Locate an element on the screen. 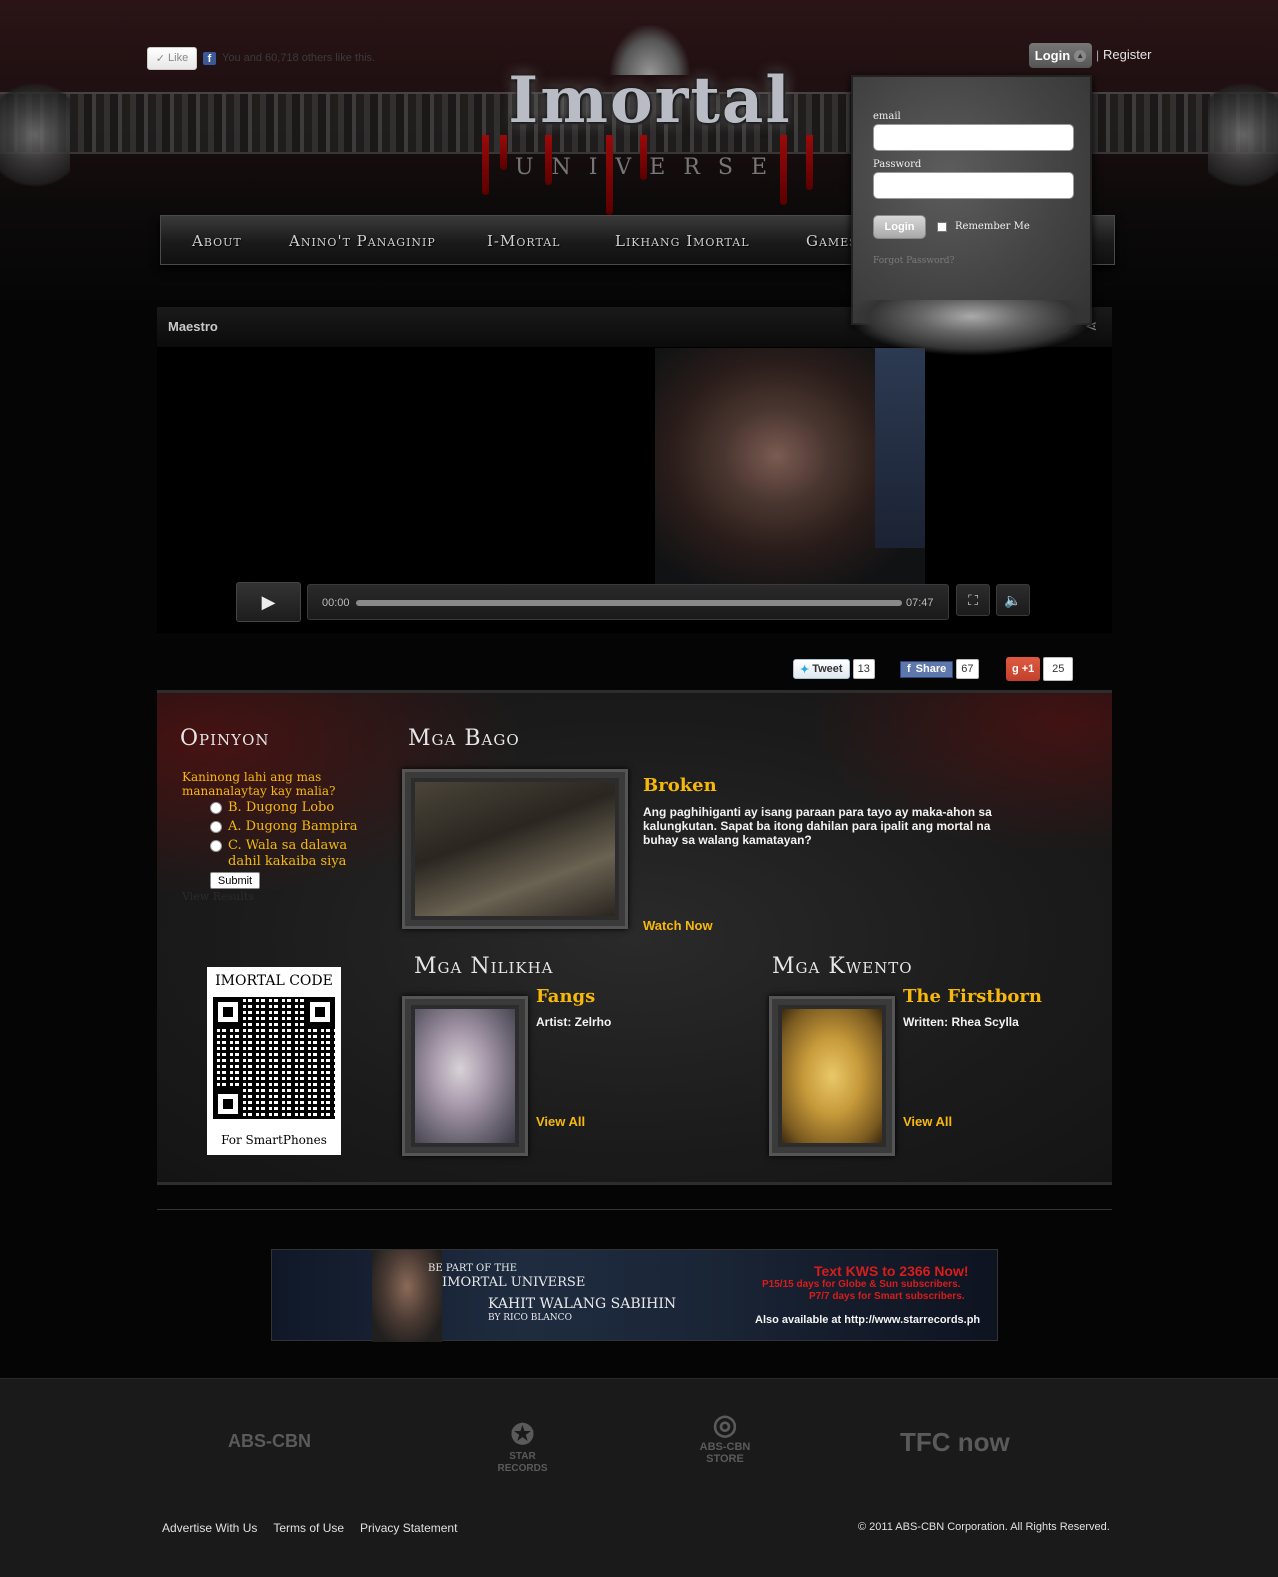 The image size is (1278, 1577). terms-link: Terms of Use is located at coordinates (308, 1528).